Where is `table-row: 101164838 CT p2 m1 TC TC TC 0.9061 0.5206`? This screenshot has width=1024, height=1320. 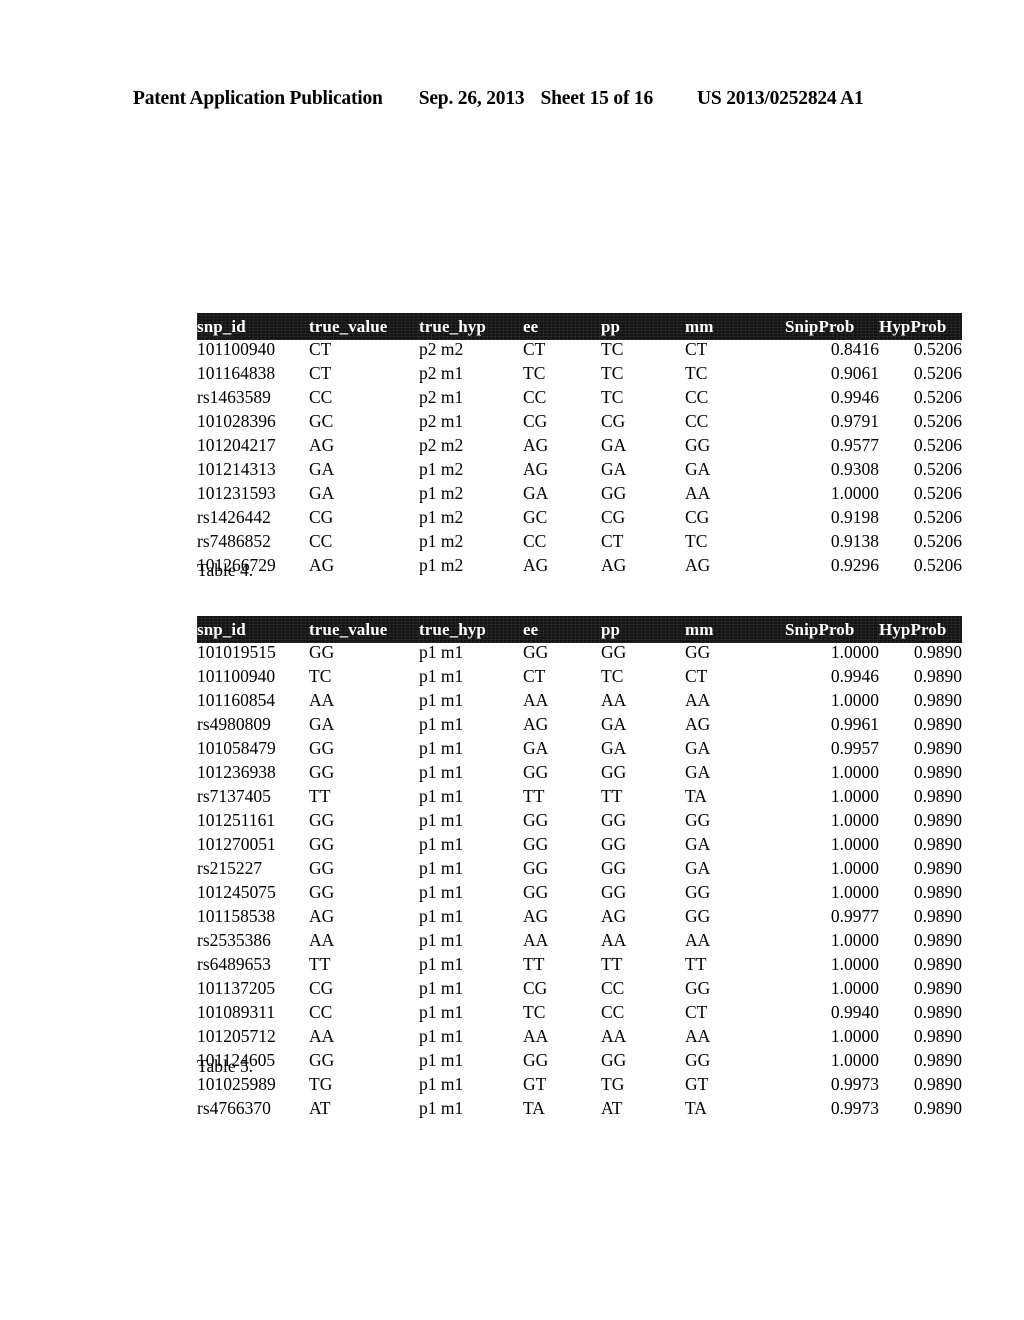
table-row: 101164838 CT p2 m1 TC TC TC 0.9061 0.5206 is located at coordinates (579, 376).